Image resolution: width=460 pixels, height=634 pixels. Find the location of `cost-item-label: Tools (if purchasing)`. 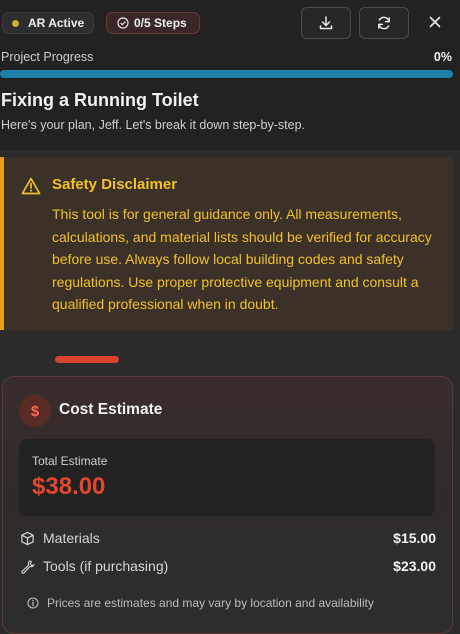

cost-item-label: Tools (if purchasing) is located at coordinates (106, 566).